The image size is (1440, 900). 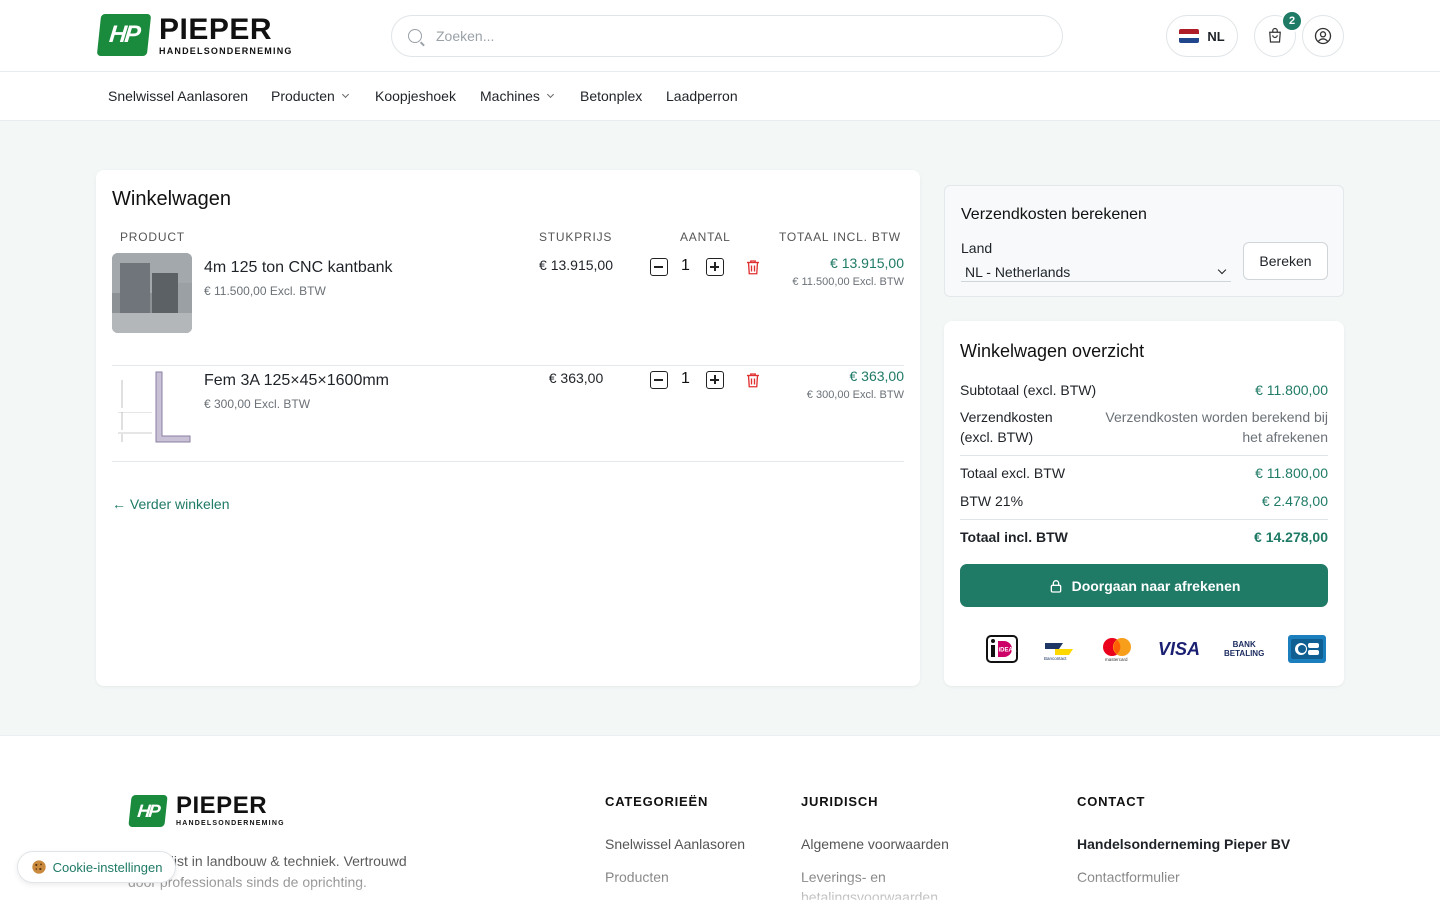 What do you see at coordinates (1291, 473) in the screenshot?
I see `total-excl-value: € 11.800,00` at bounding box center [1291, 473].